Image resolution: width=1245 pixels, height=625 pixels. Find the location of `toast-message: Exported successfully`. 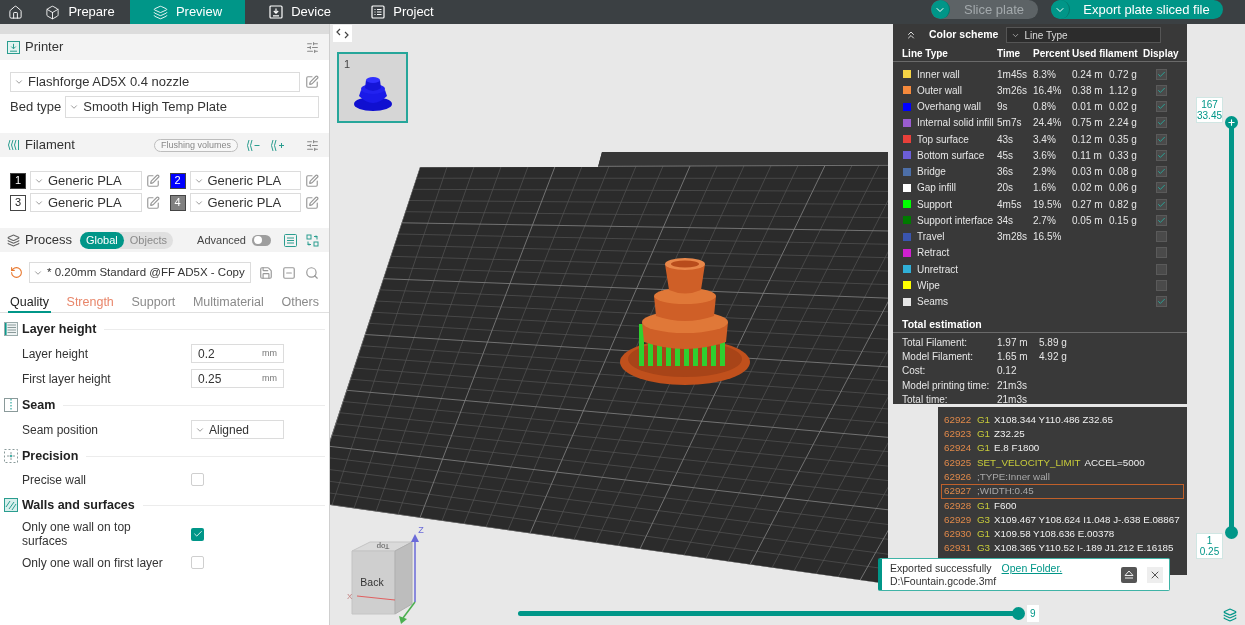

toast-message: Exported successfully is located at coordinates (941, 568).